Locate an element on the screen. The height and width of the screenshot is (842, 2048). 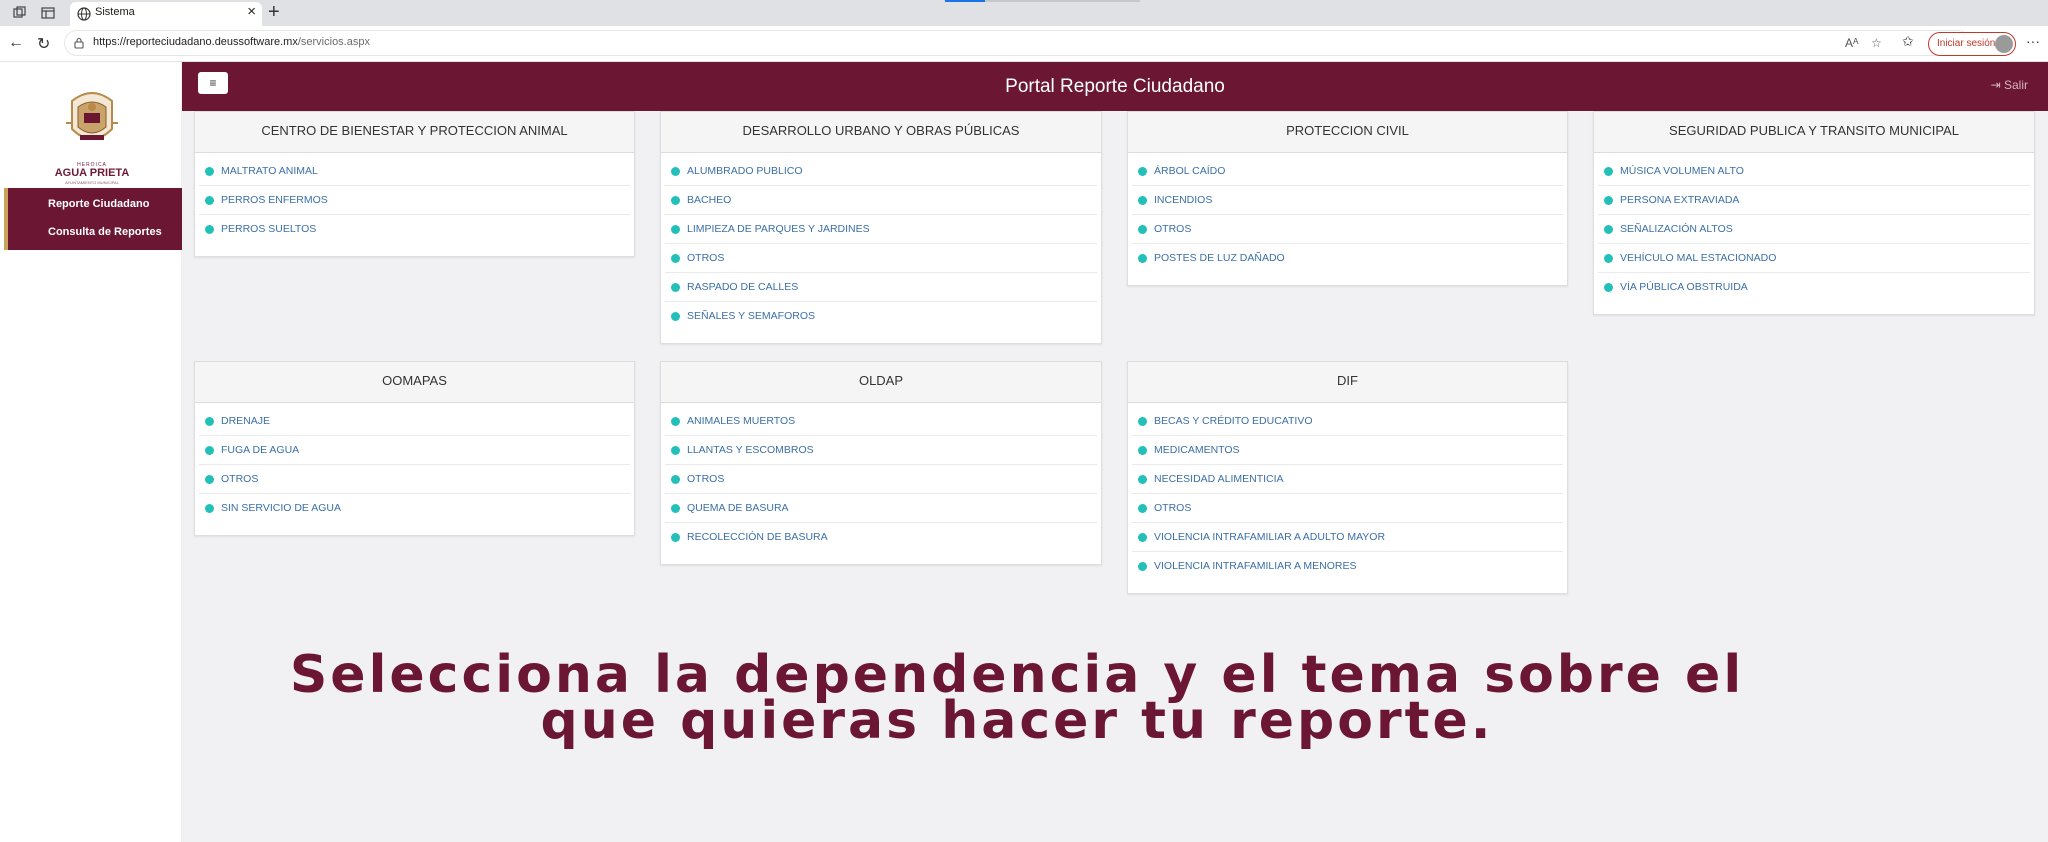
signin-label: Iniciar sesión is located at coordinates (1966, 43).